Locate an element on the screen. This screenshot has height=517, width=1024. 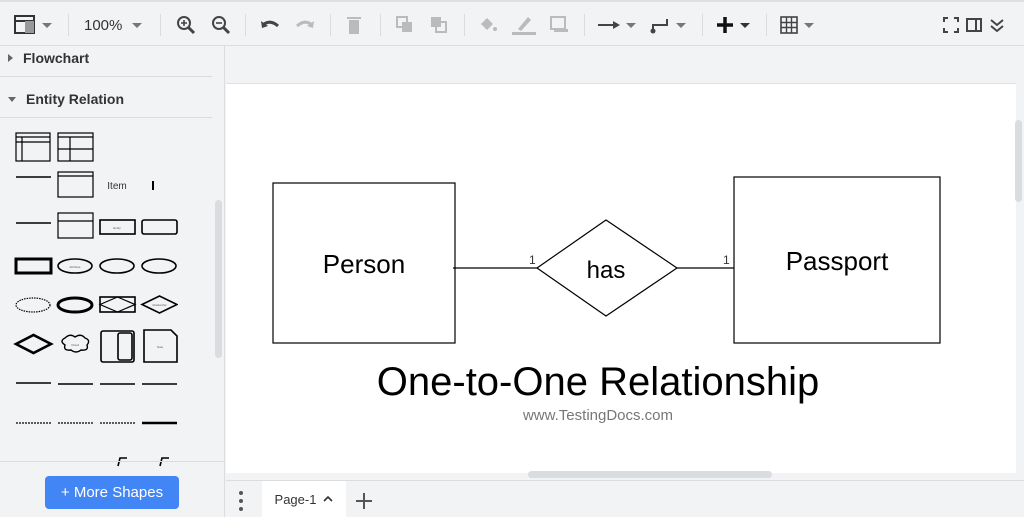
expand-icon is located at coordinates (10, 58).